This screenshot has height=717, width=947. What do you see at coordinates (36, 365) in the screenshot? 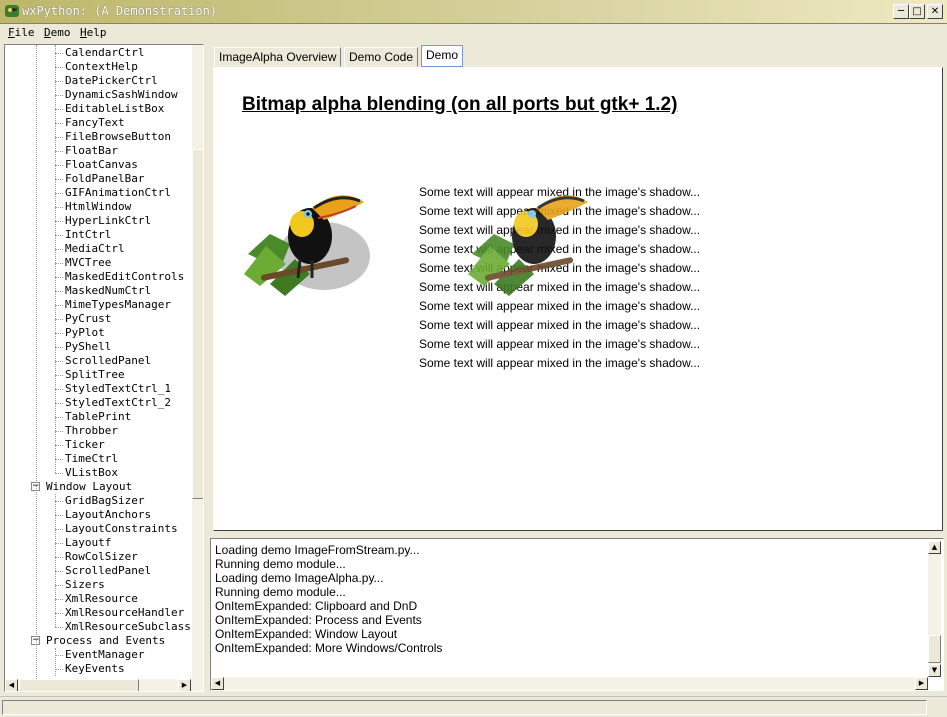
I see `tree-guide-line` at bounding box center [36, 365].